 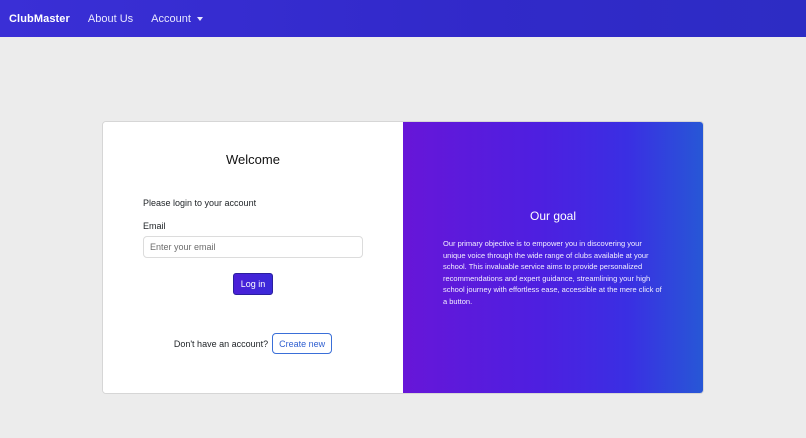 What do you see at coordinates (302, 343) in the screenshot?
I see `create-account-button: Create new` at bounding box center [302, 343].